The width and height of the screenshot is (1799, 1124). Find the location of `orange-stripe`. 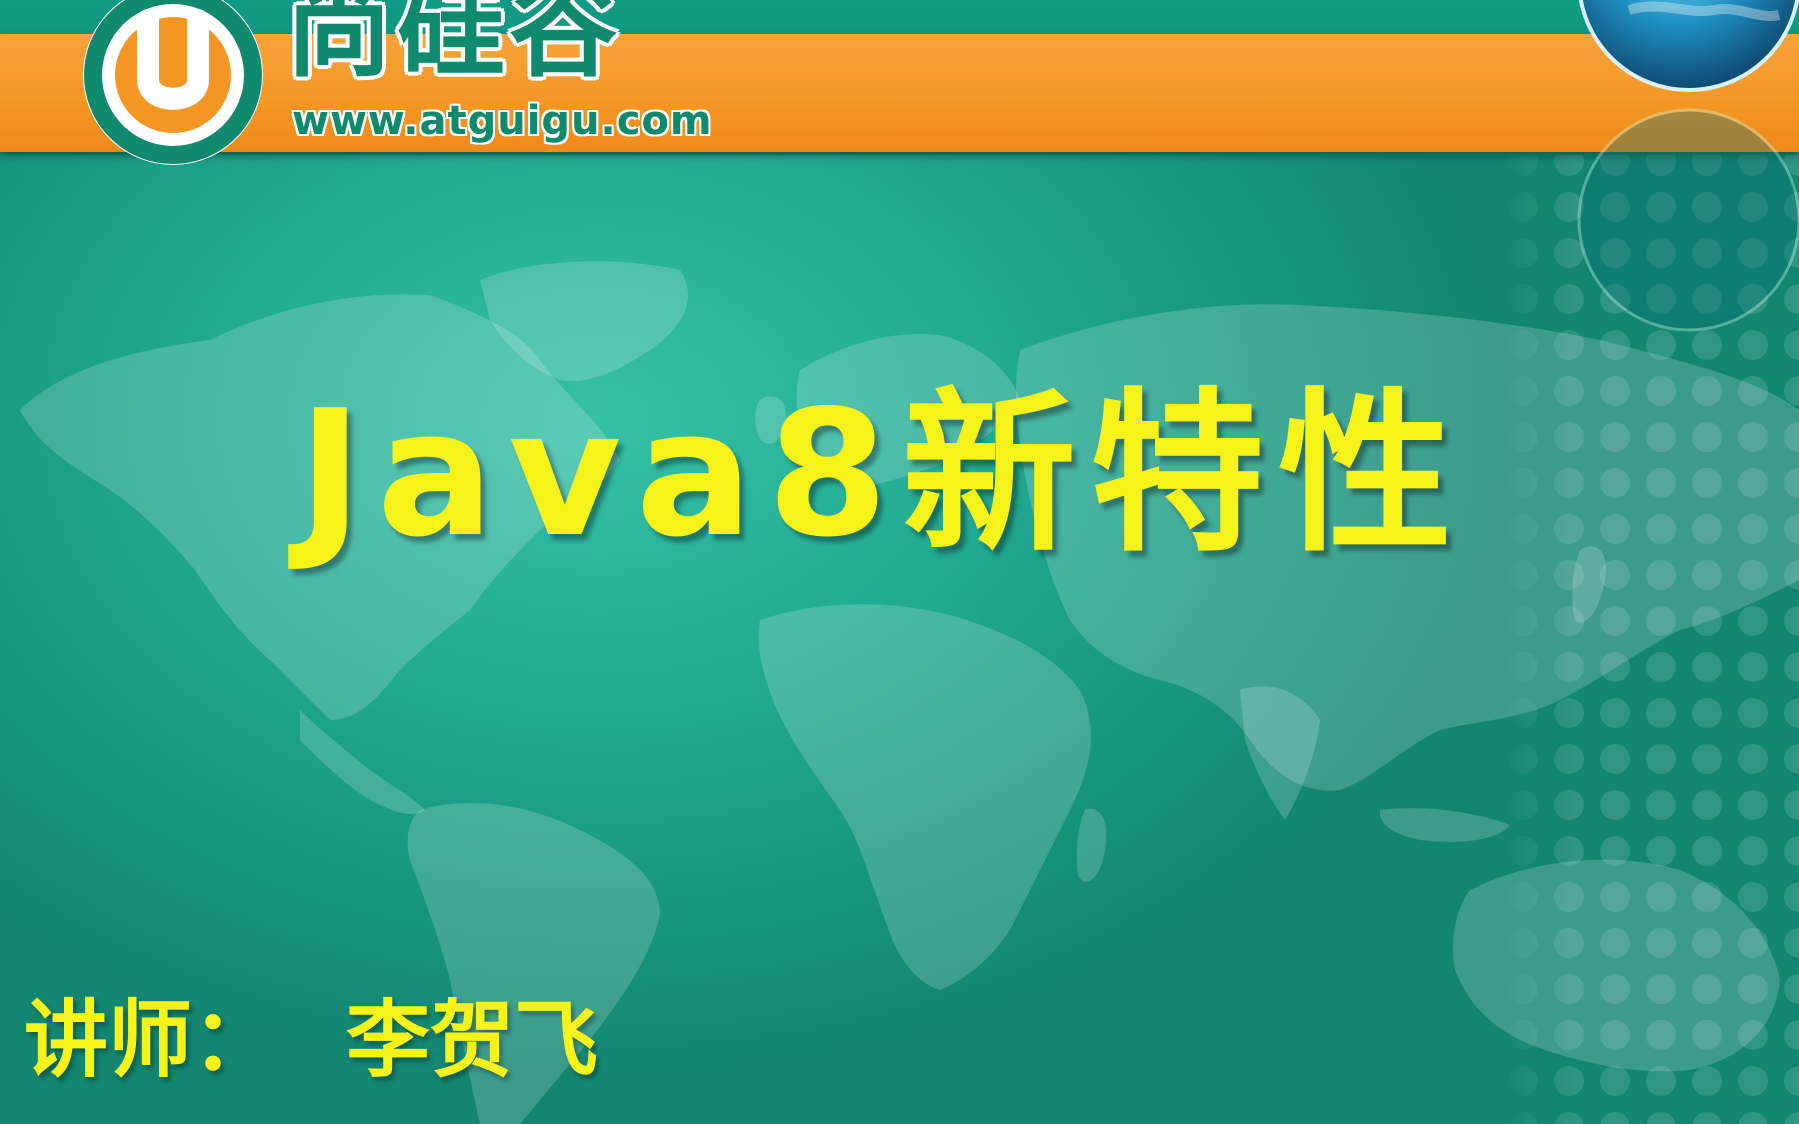

orange-stripe is located at coordinates (899, 93).